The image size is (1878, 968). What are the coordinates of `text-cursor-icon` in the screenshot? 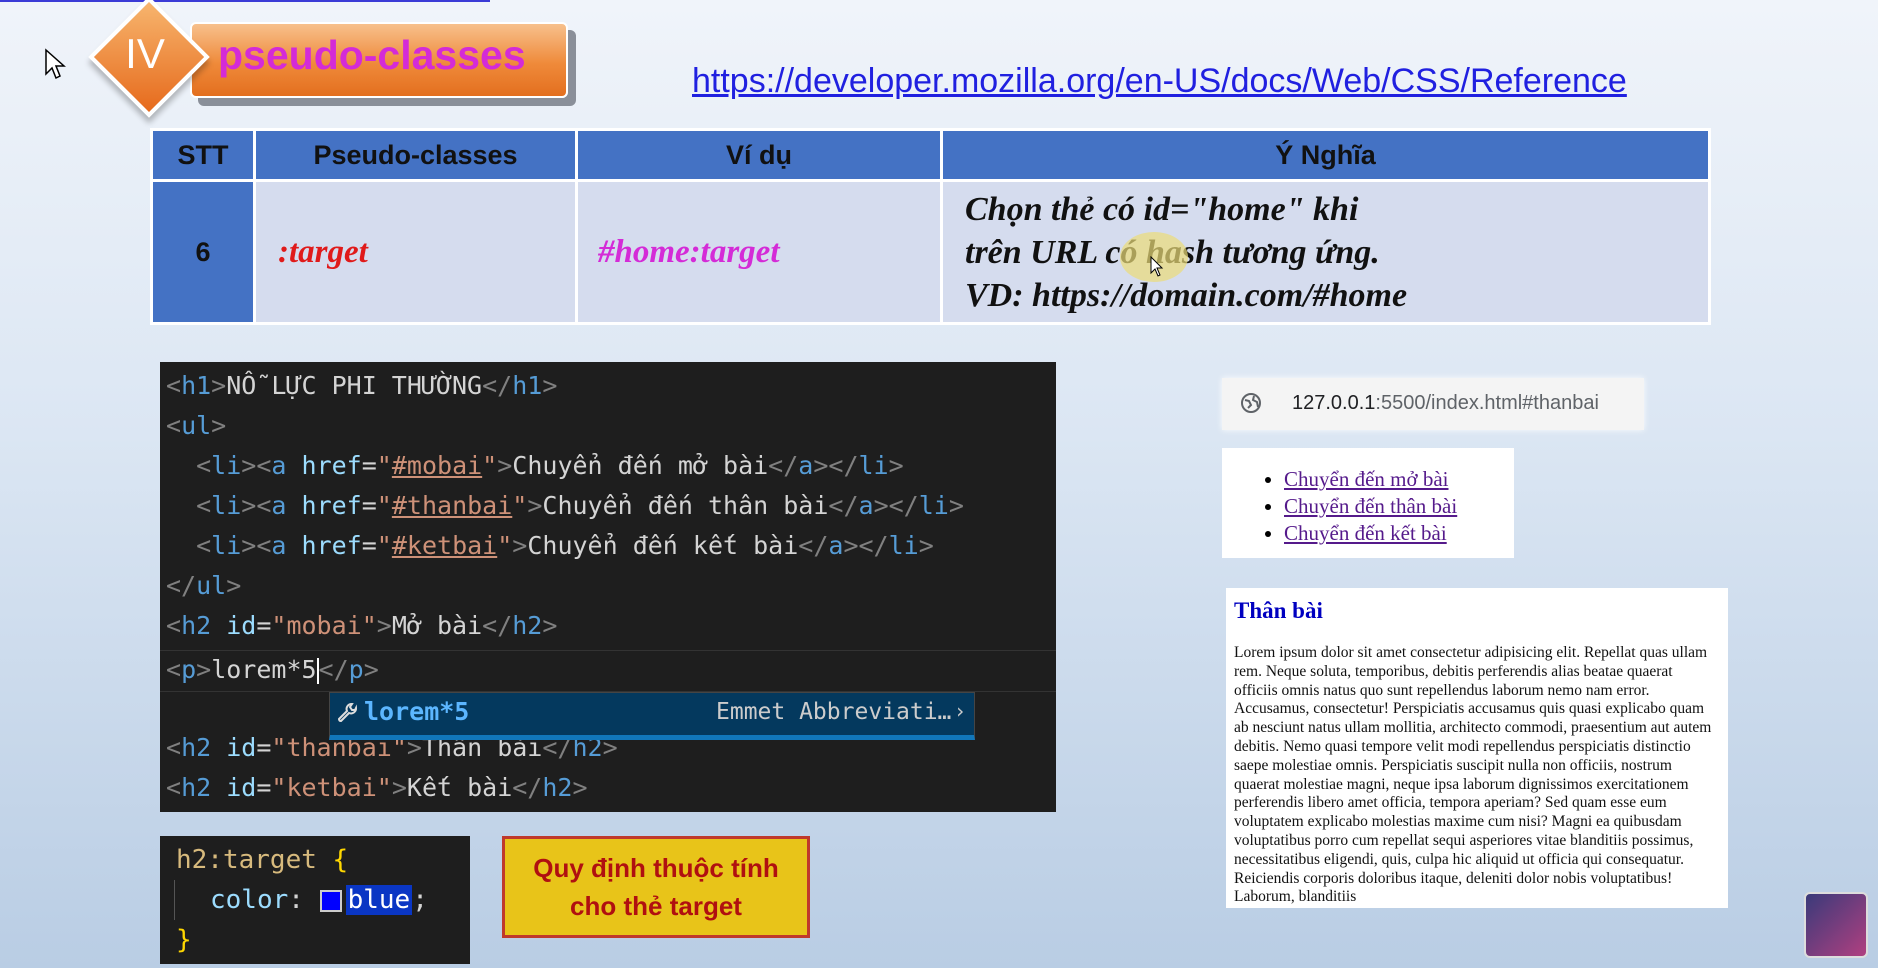 It's located at (1157, 266).